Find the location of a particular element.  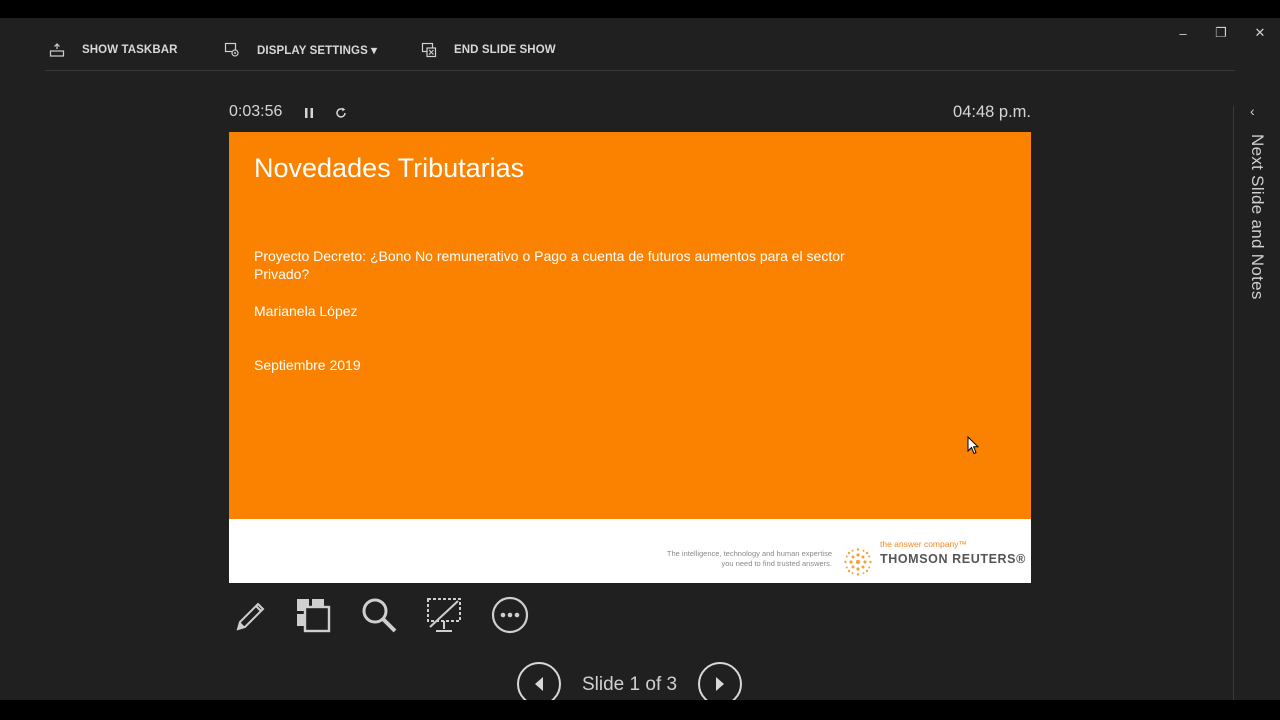

end-slide-show-button: END SLIDE SHOW is located at coordinates (488, 50).